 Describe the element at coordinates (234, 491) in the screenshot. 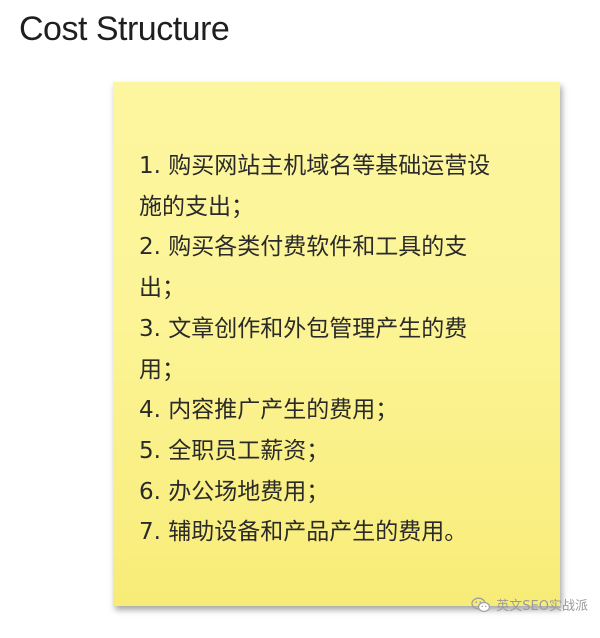

I see `list-item: 6. 办公场地费用；` at that location.